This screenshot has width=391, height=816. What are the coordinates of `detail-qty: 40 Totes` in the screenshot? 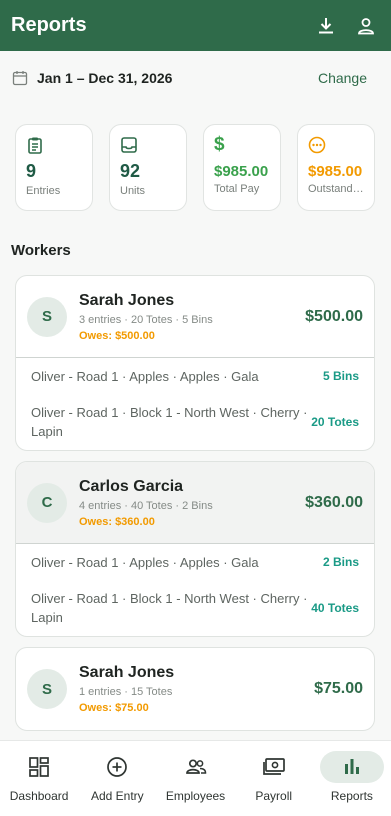 It's located at (335, 608).